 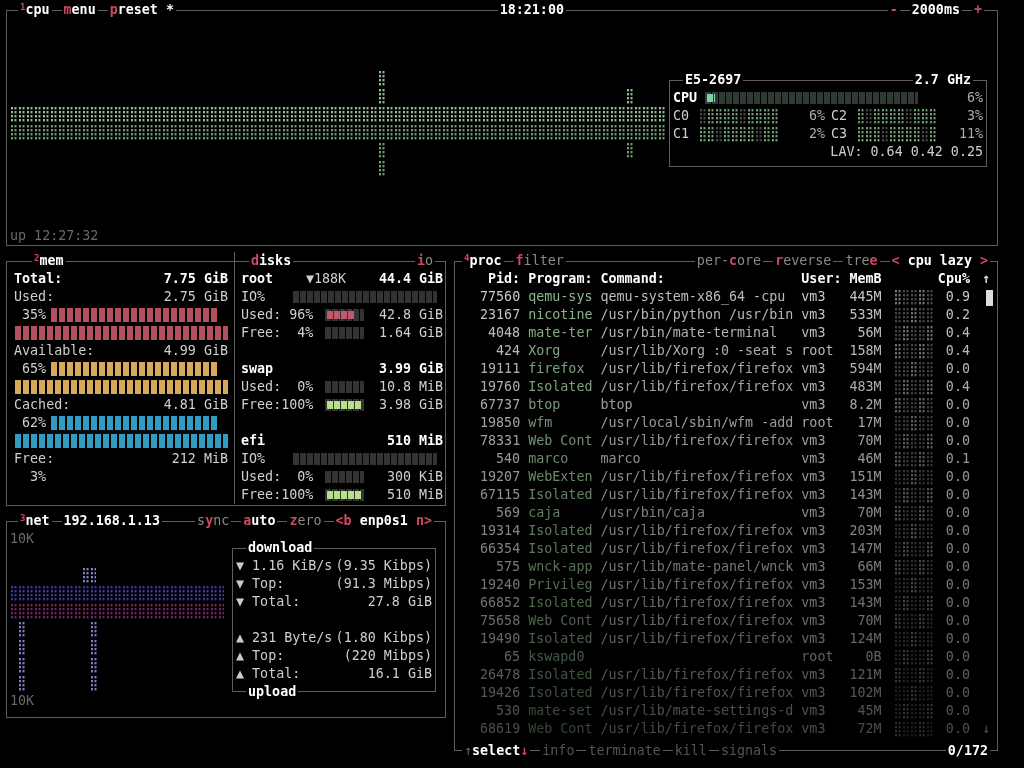 I want to click on memory-percent: 62%, so click(x=34, y=423).